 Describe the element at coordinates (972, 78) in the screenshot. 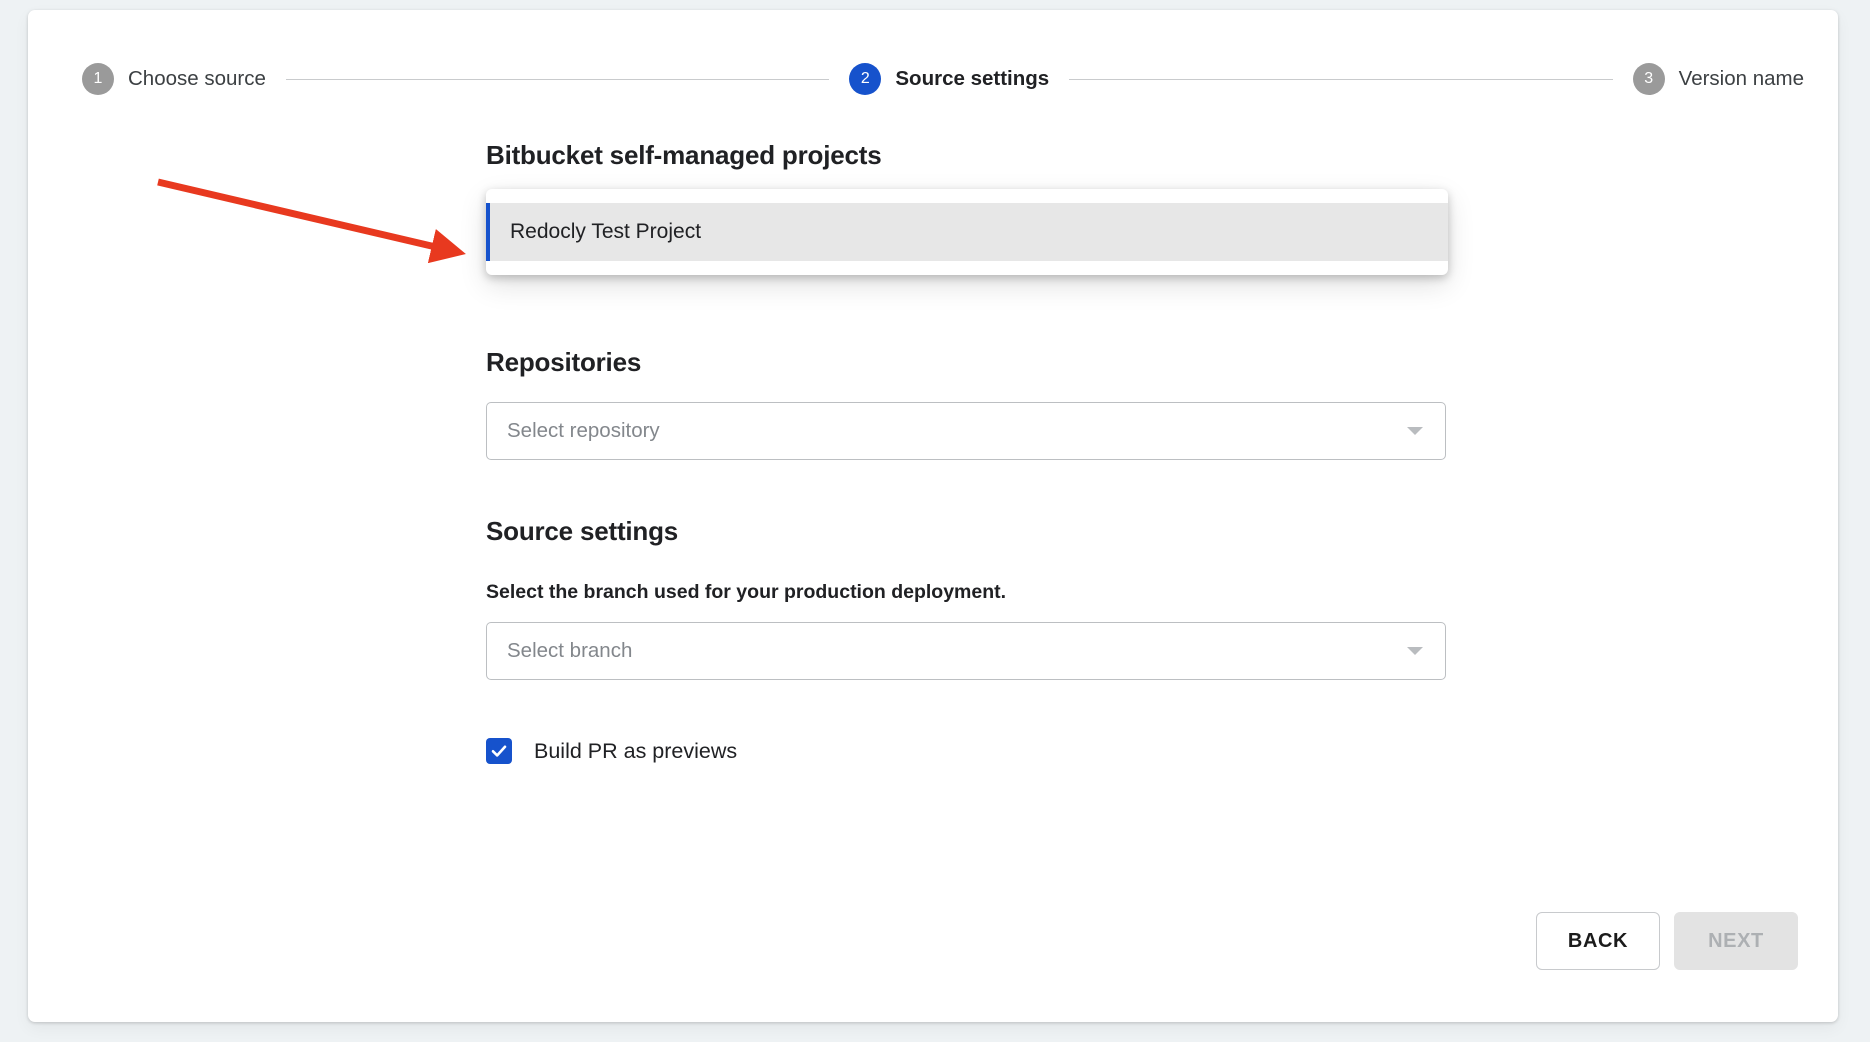

I see `step-2-label: Source settings` at that location.